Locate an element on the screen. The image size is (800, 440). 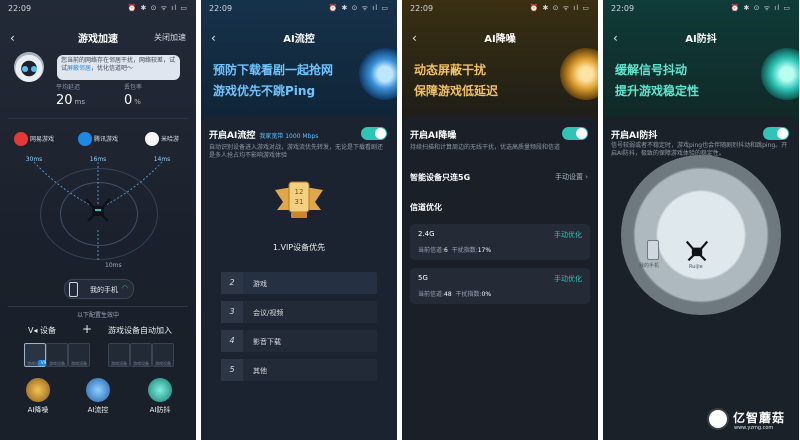
my-phone-device: 我的手机 ◠ is located at coordinates (99, 289).